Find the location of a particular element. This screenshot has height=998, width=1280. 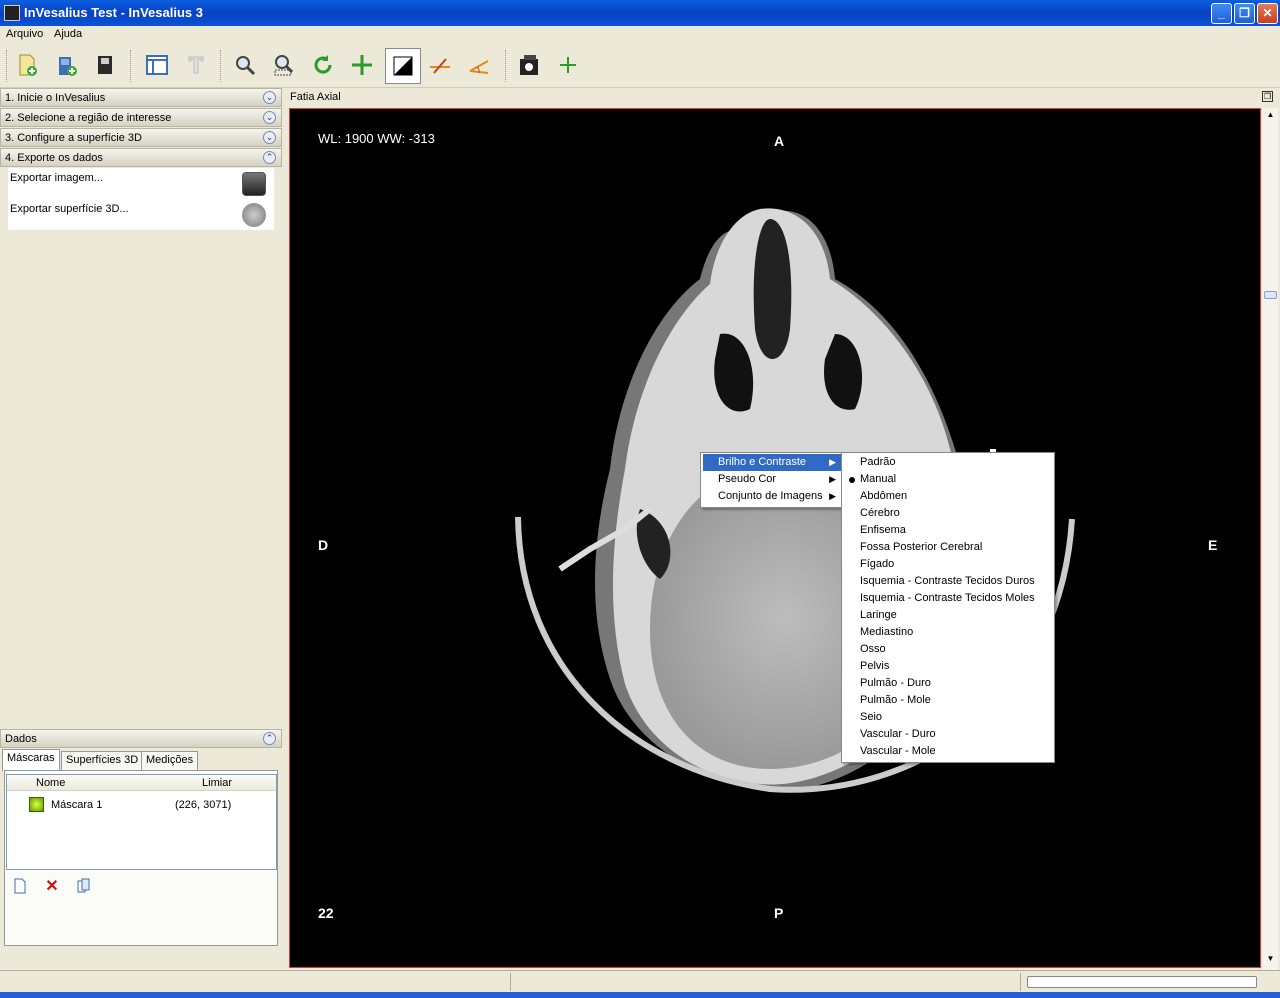

contrast-icon is located at coordinates (403, 66).